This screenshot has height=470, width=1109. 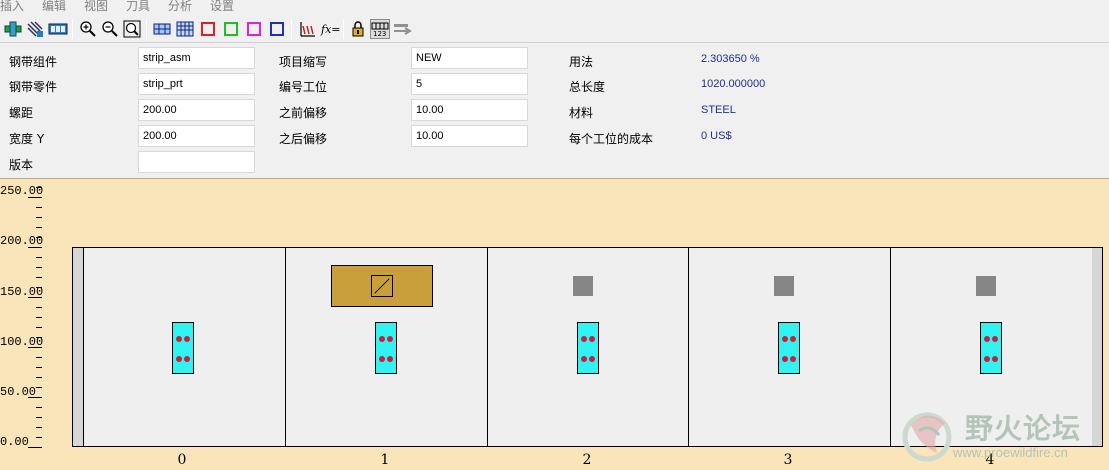 I want to click on feature-x-icon, so click(x=382, y=286).